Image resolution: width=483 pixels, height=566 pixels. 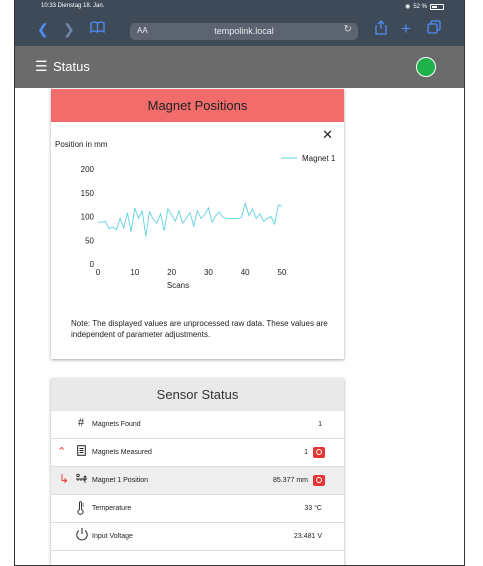 What do you see at coordinates (197, 394) in the screenshot?
I see `sensor-status-title: Sensor Status` at bounding box center [197, 394].